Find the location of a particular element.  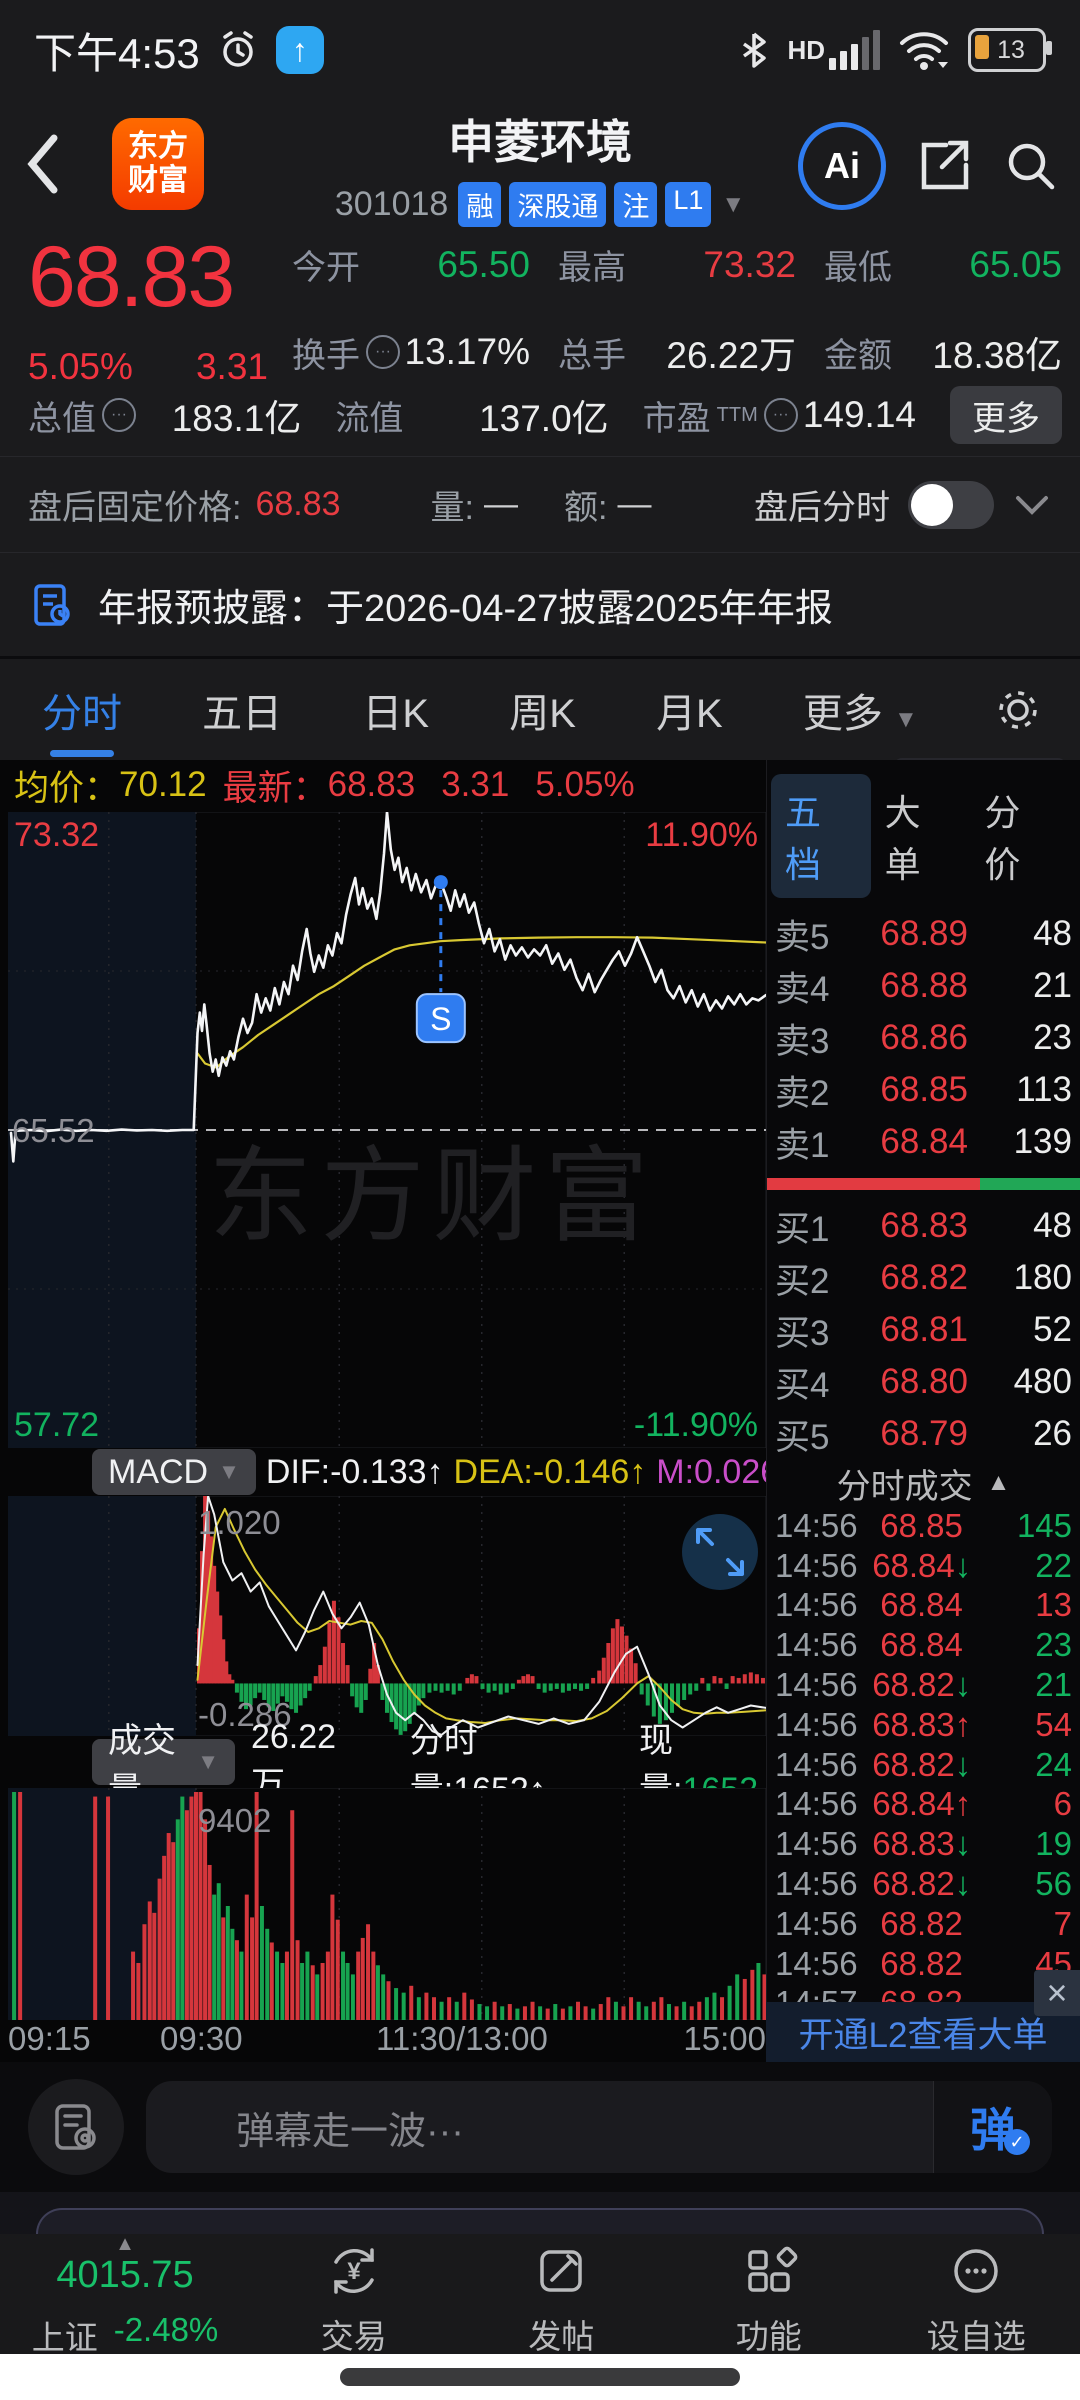

volume-indicator-button: 成交量▼ is located at coordinates (163, 1765).